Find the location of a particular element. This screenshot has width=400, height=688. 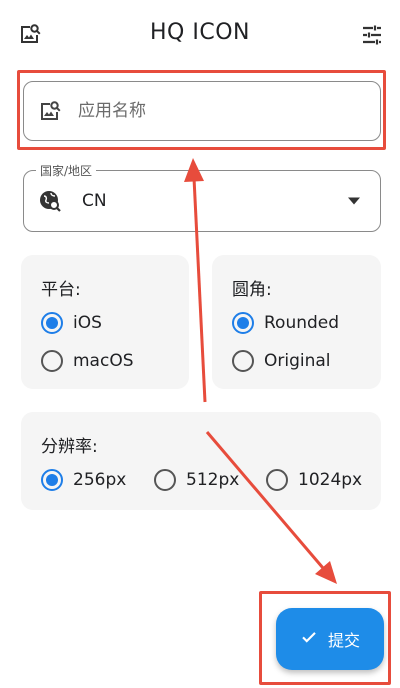

radio-option-512px: 512px is located at coordinates (196, 480).